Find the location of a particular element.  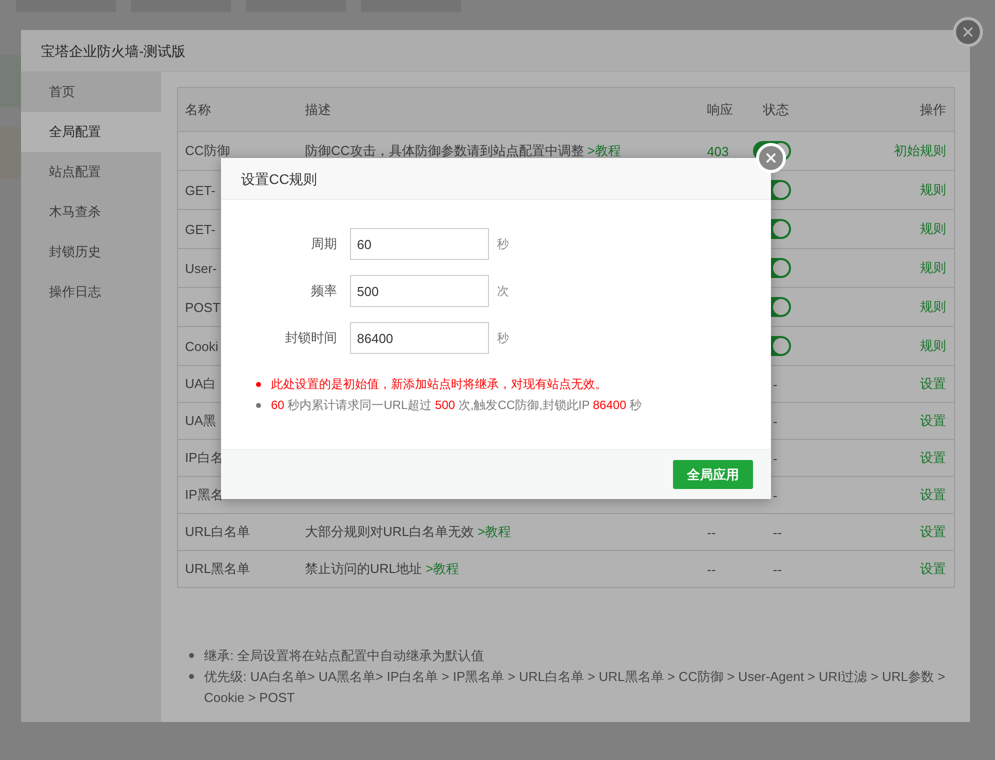

rule-description: 防御CC攻击，具体防御参数请到站点配置中调整 >教程 is located at coordinates (463, 150).